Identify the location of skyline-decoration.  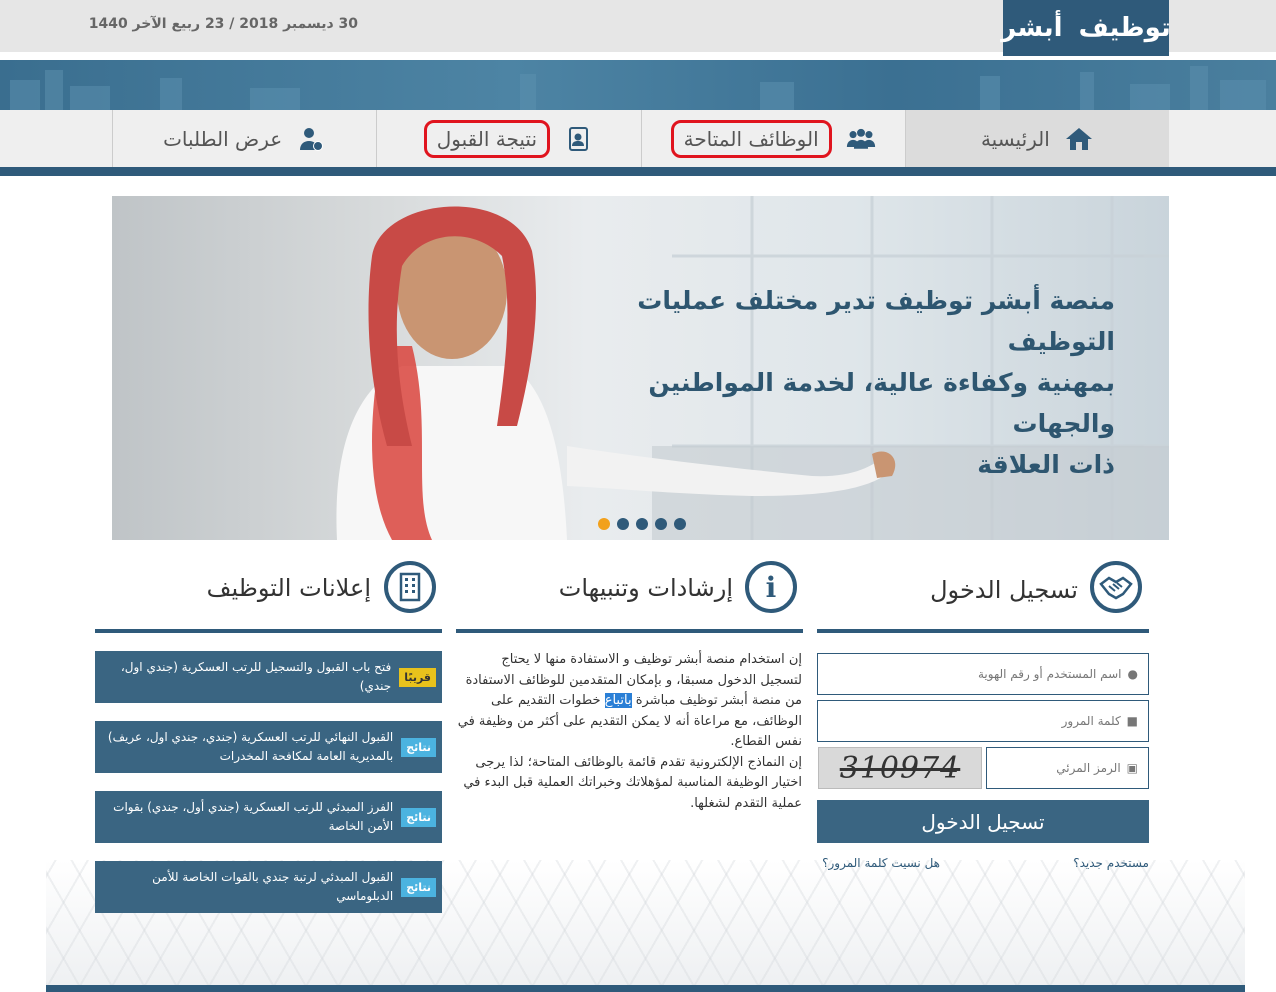
(638, 89).